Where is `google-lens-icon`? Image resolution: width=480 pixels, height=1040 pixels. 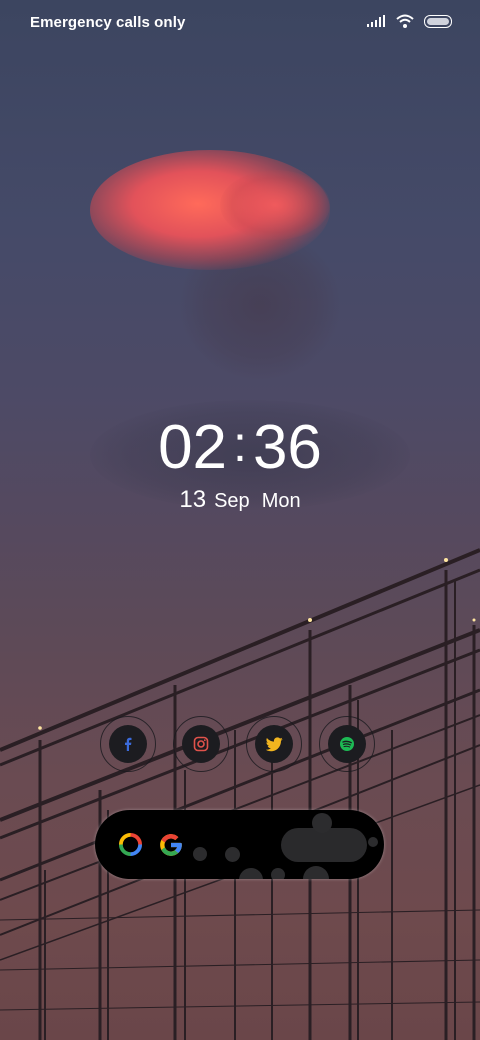
google-lens-icon is located at coordinates (130, 844).